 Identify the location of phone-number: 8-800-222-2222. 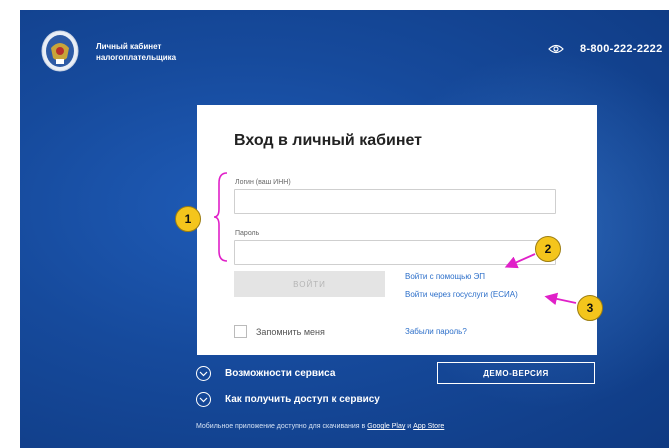
(621, 49).